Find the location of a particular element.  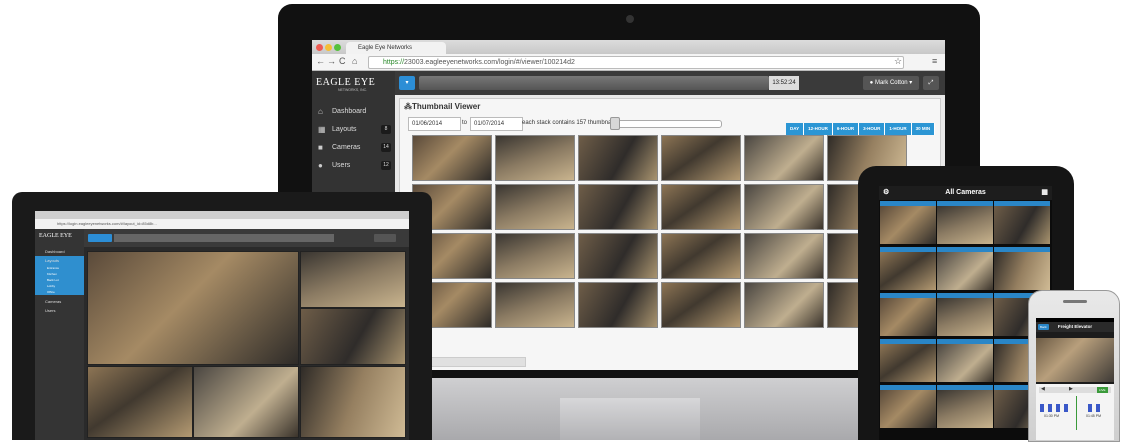

live-indicator: LIVE is located at coordinates (1102, 390).